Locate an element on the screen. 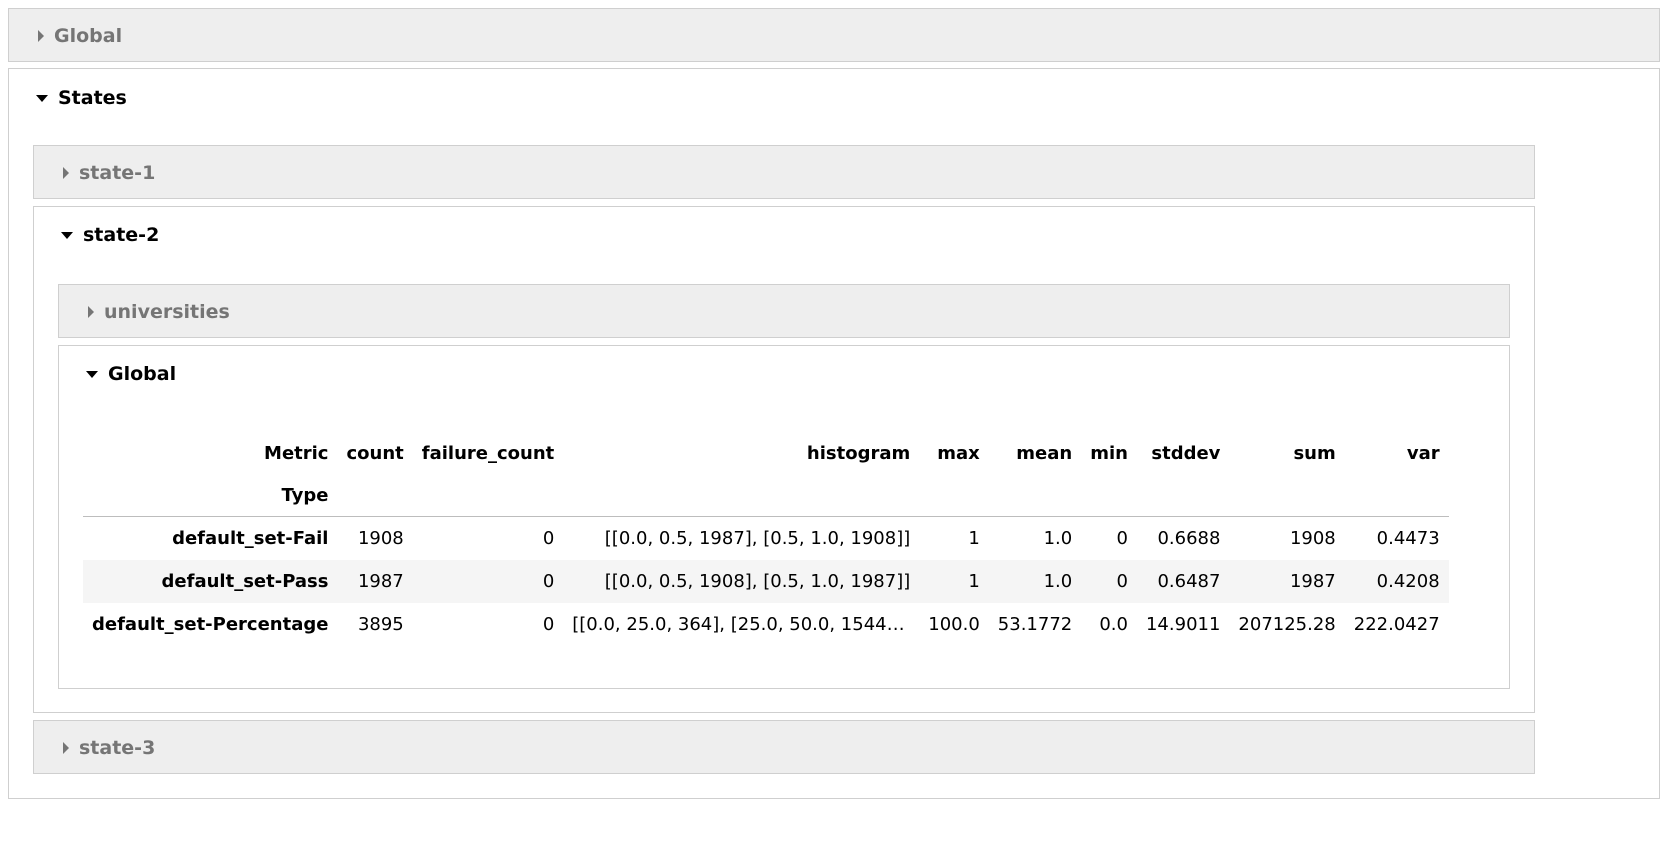 The image size is (1663, 856). state-3-header: state-3 is located at coordinates (109, 748).